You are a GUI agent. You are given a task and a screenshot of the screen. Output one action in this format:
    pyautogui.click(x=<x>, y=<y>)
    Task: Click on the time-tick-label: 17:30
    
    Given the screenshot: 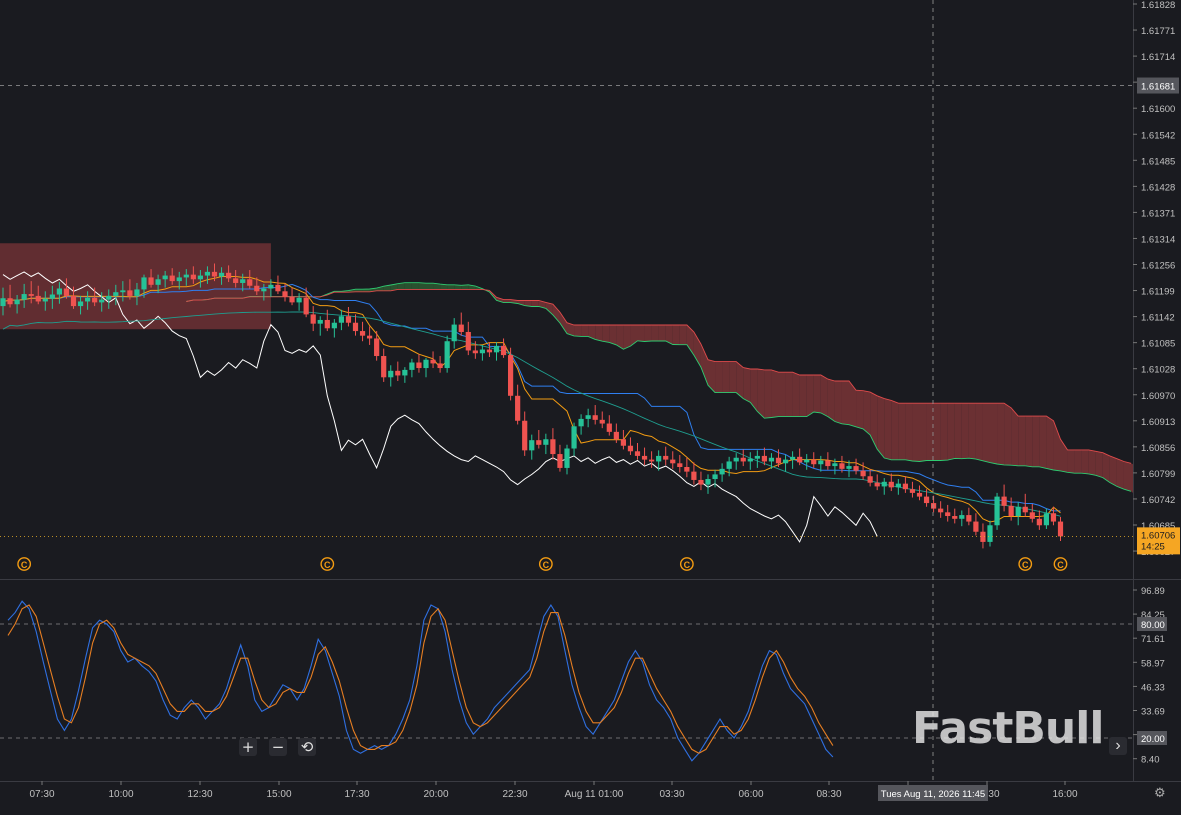 What is the action you would take?
    pyautogui.click(x=356, y=794)
    